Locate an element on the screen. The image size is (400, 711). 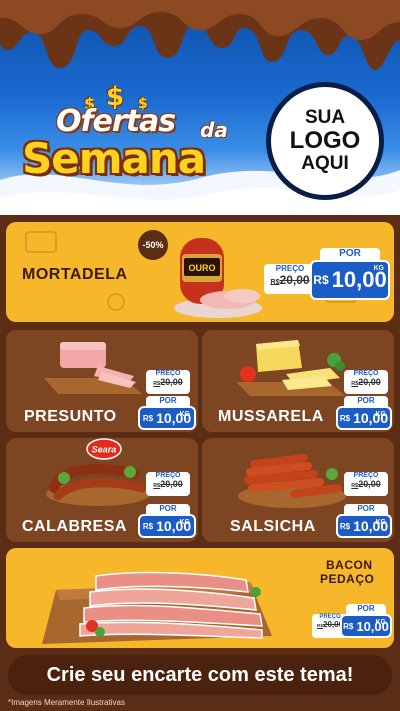
product-name: CALABRESA is located at coordinates (74, 526).